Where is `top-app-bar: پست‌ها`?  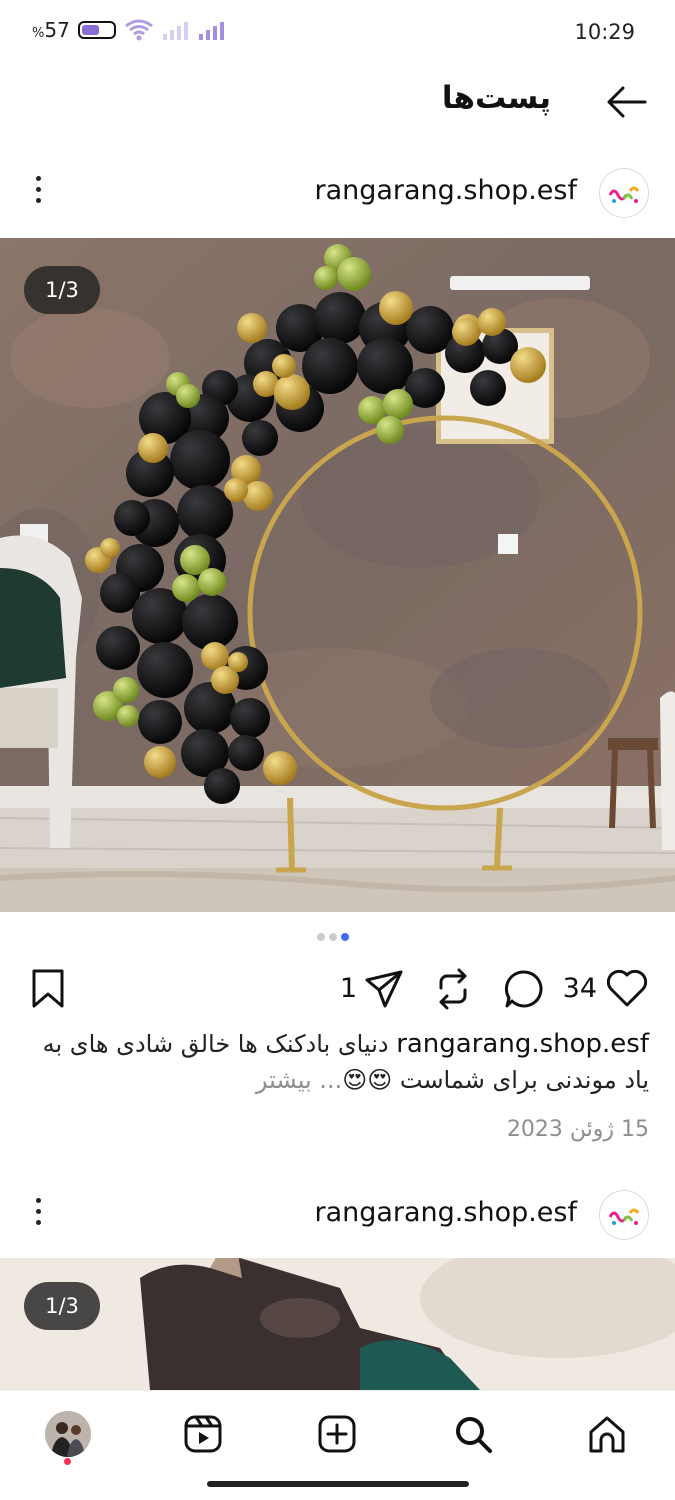
top-app-bar: پست‌ها is located at coordinates (337, 101).